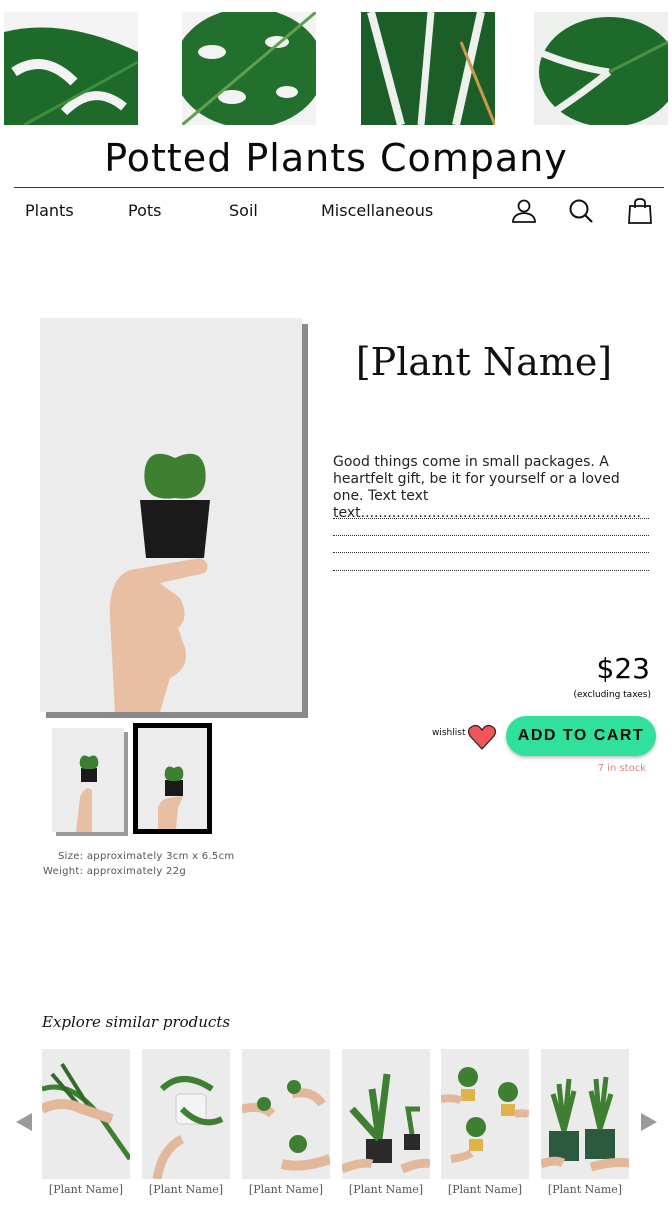  I want to click on heart-icon, so click(482, 737).